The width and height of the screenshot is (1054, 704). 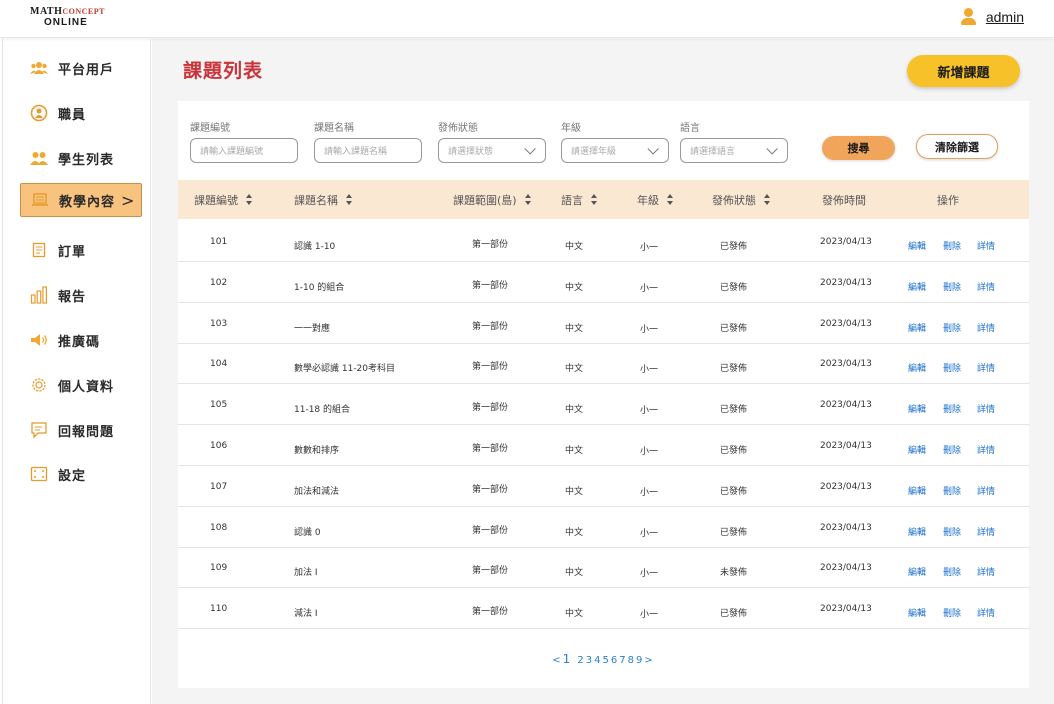 What do you see at coordinates (81, 385) in the screenshot?
I see `sidebar-item-profile: 個人資料` at bounding box center [81, 385].